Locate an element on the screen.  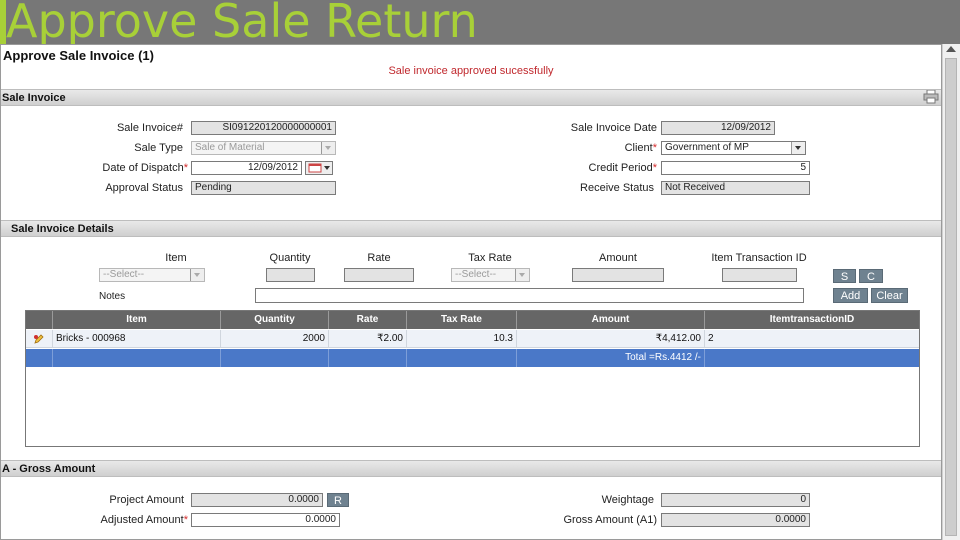
grid-header-item-transaction-id: ItemtransactionID is located at coordinates (812, 320).